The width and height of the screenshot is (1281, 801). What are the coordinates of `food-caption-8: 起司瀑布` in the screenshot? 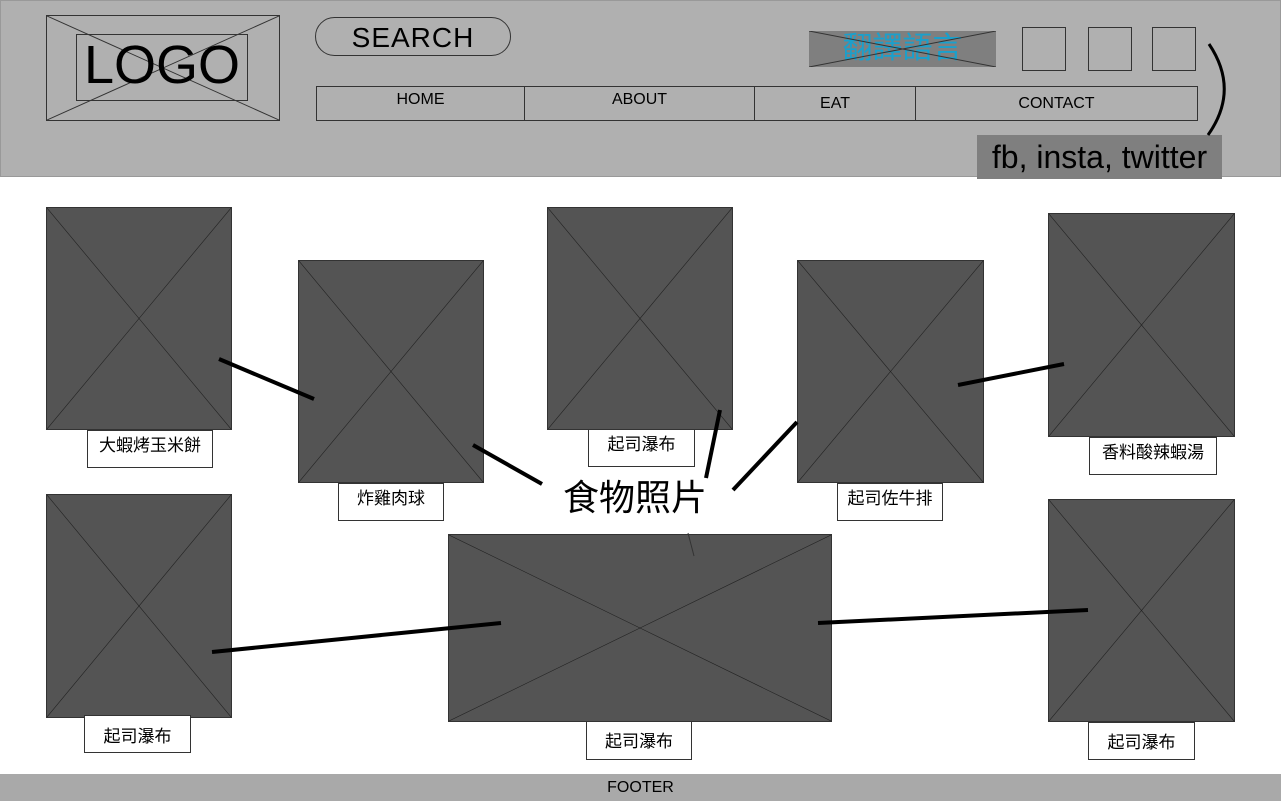 It's located at (1141, 741).